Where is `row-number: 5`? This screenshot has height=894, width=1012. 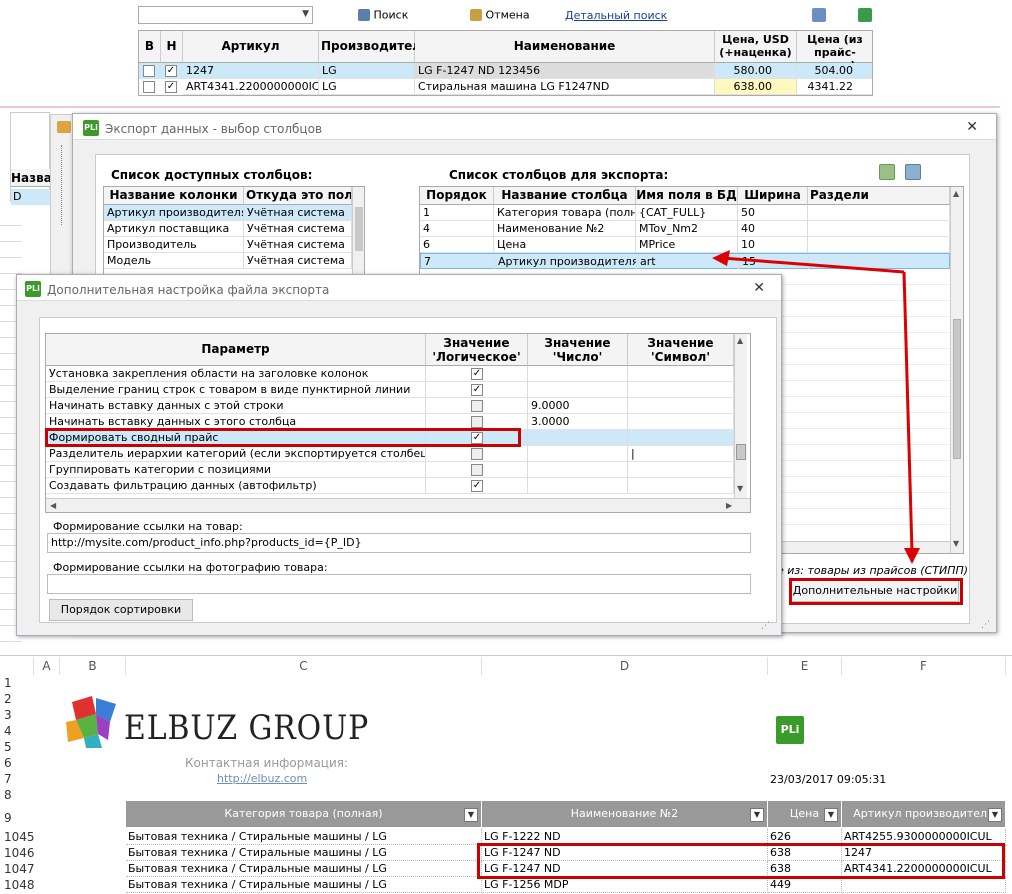
row-number: 5 is located at coordinates (17, 747).